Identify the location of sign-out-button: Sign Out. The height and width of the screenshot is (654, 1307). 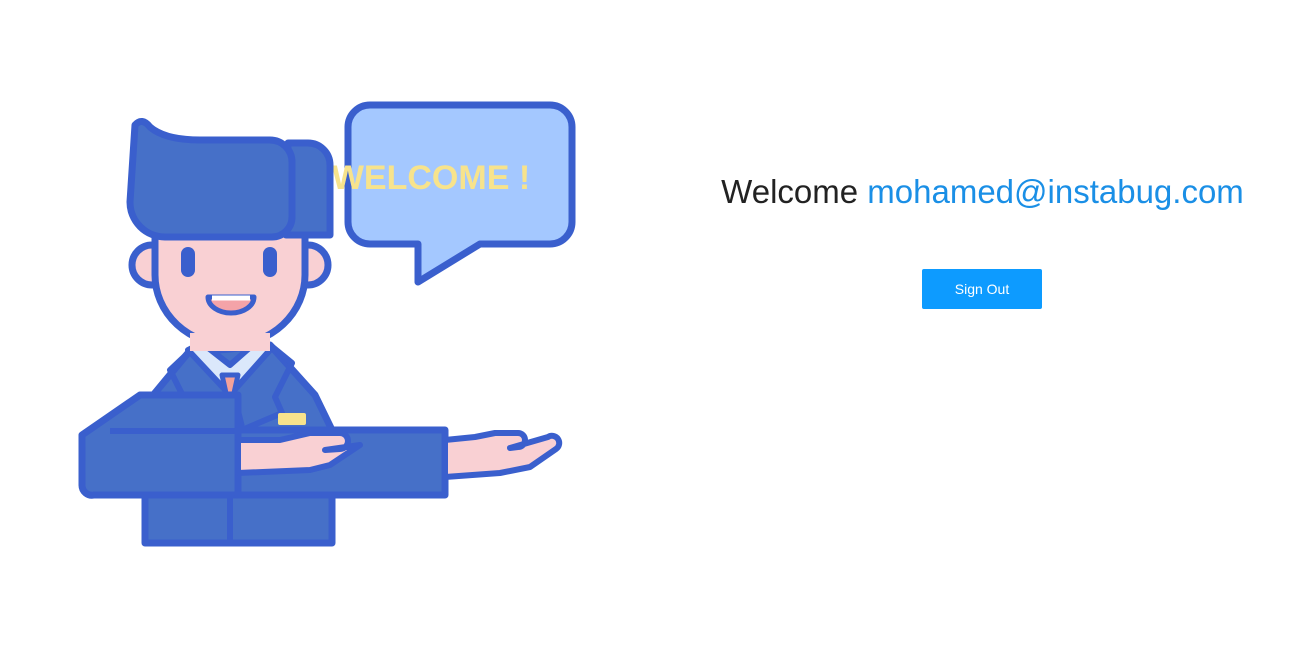
(982, 289).